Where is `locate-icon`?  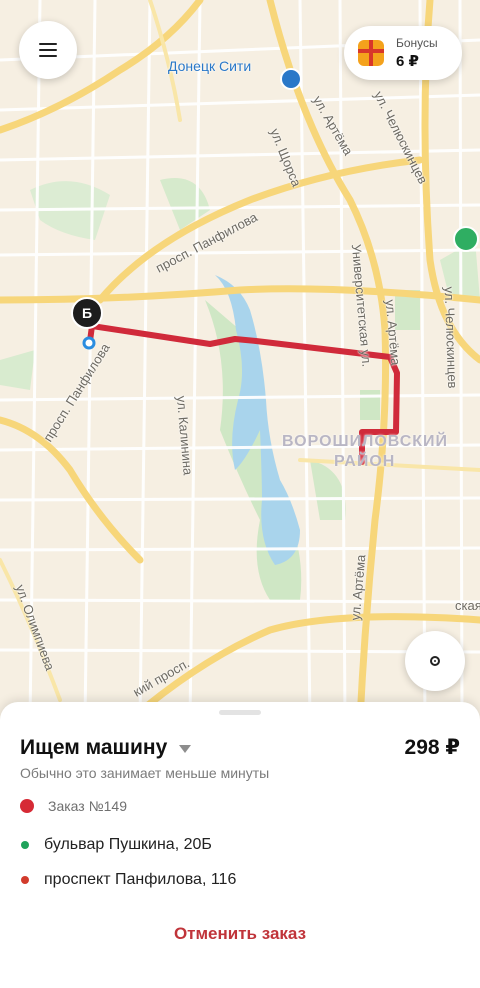
locate-icon is located at coordinates (435, 661).